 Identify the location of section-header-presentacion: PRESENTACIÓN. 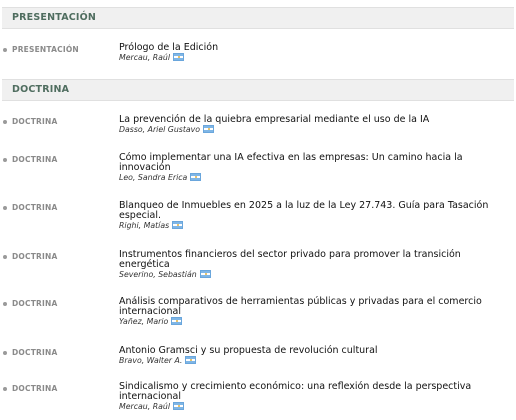
(258, 18).